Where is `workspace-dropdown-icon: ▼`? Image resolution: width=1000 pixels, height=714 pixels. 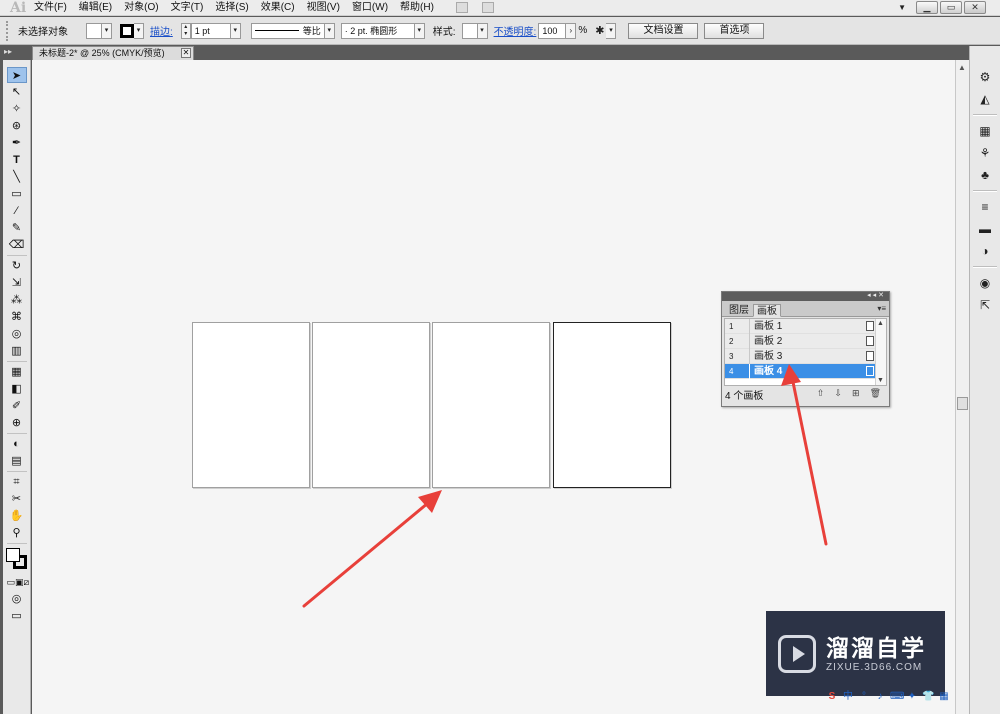
workspace-dropdown-icon: ▼ is located at coordinates (902, 7).